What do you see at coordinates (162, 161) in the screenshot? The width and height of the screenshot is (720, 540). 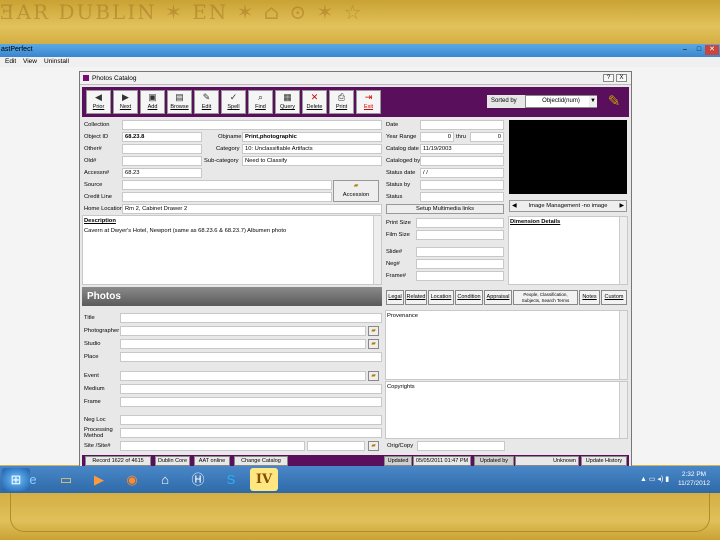 I see `old-field` at bounding box center [162, 161].